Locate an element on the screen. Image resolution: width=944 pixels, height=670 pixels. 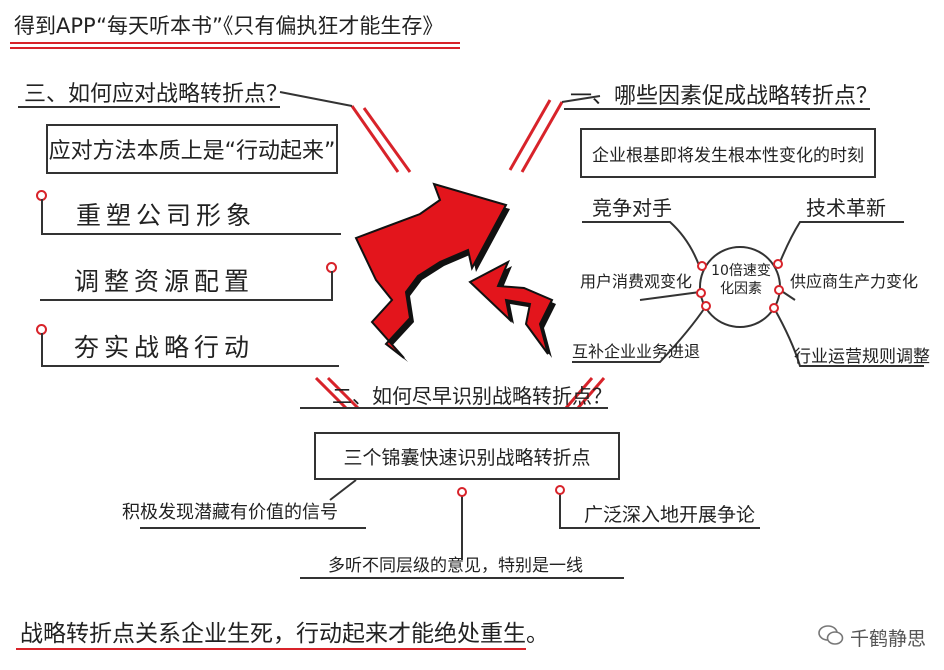
factor-consumer: 用户消费观变化 is located at coordinates (636, 281).